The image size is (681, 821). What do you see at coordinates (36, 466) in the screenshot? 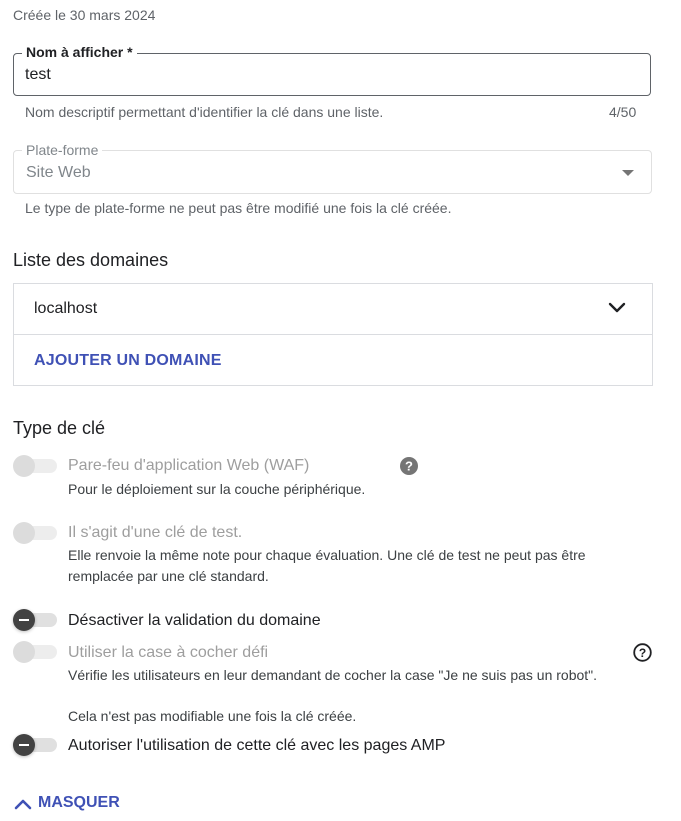
I see `waf-toggle` at bounding box center [36, 466].